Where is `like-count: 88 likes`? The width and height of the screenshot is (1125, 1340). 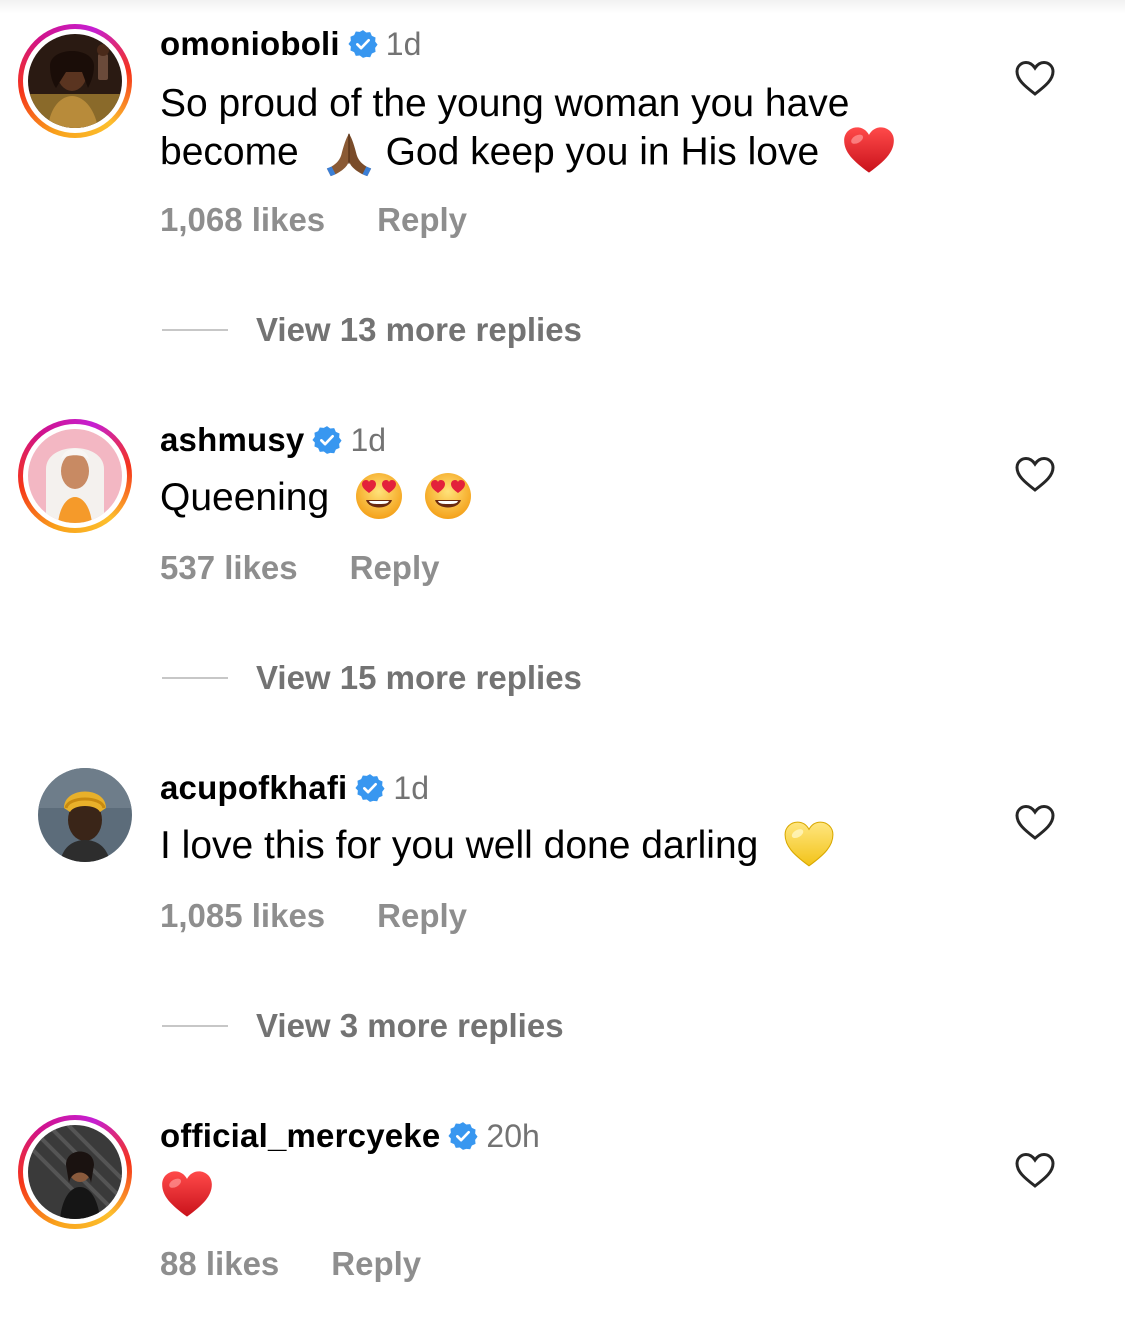 like-count: 88 likes is located at coordinates (219, 1264).